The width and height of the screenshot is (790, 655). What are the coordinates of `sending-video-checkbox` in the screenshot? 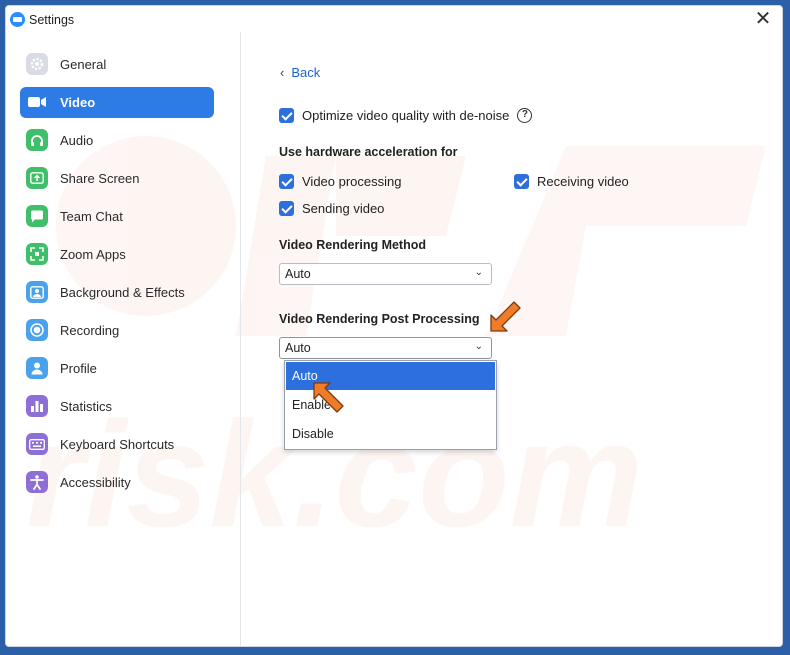 It's located at (286, 208).